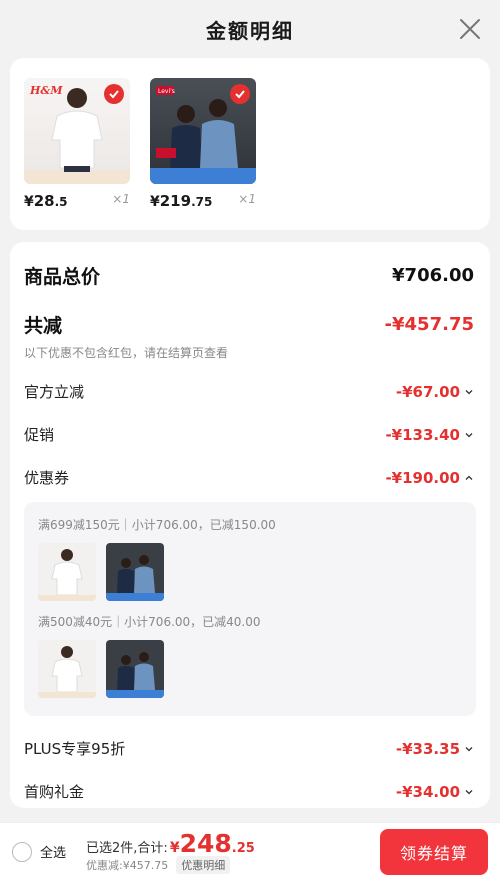 The height and width of the screenshot is (880, 500). I want to click on discount-item-label: 首购礼金, so click(54, 792).